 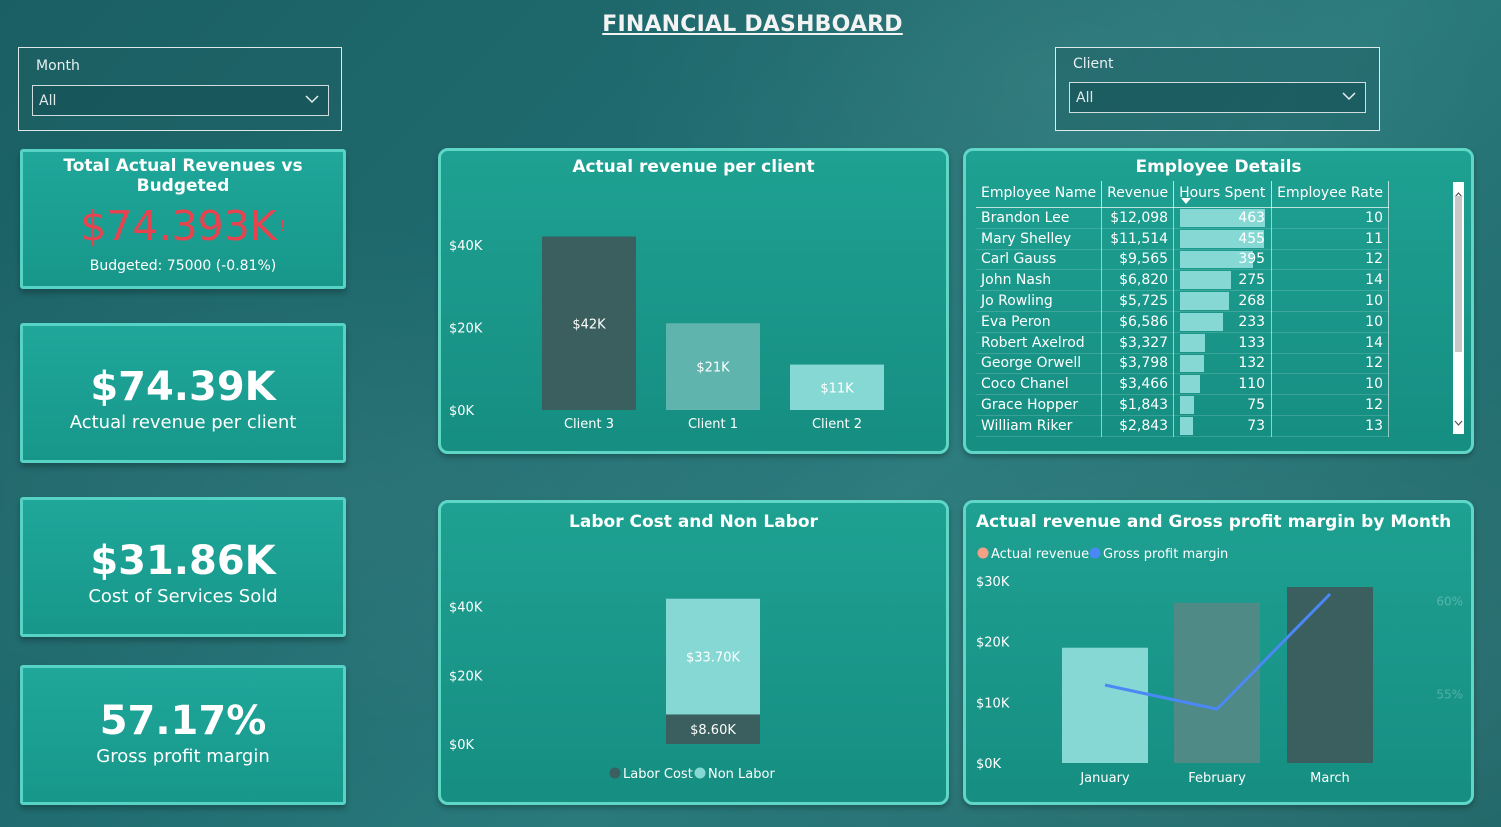 What do you see at coordinates (1093, 64) in the screenshot?
I see `client-slicer-label: Client` at bounding box center [1093, 64].